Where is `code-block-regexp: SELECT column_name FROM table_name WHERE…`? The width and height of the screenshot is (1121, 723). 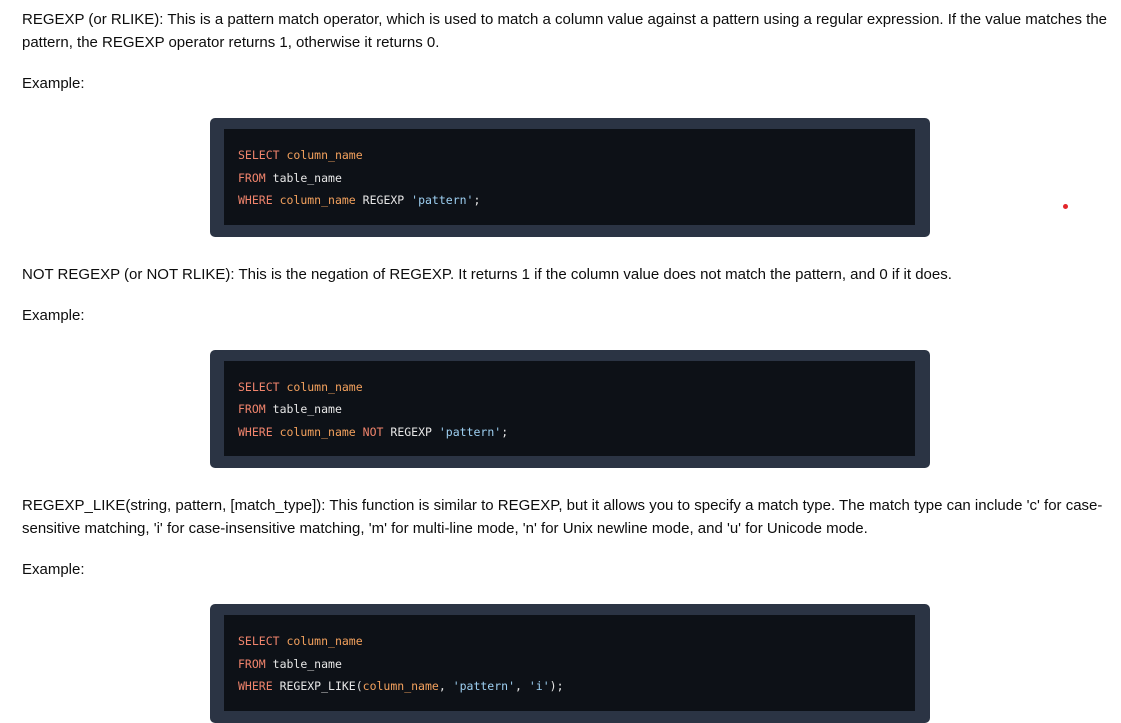
code-block-regexp: SELECT column_name FROM table_name WHERE… is located at coordinates (569, 177).